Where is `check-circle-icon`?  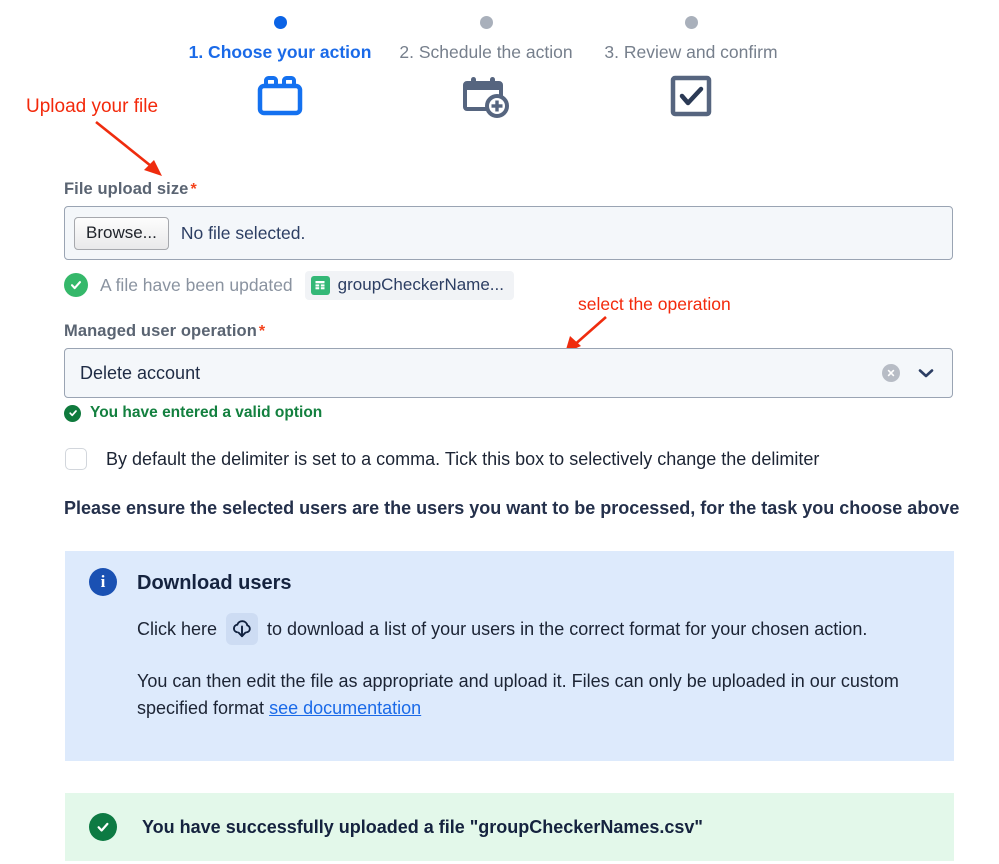
check-circle-icon is located at coordinates (76, 285).